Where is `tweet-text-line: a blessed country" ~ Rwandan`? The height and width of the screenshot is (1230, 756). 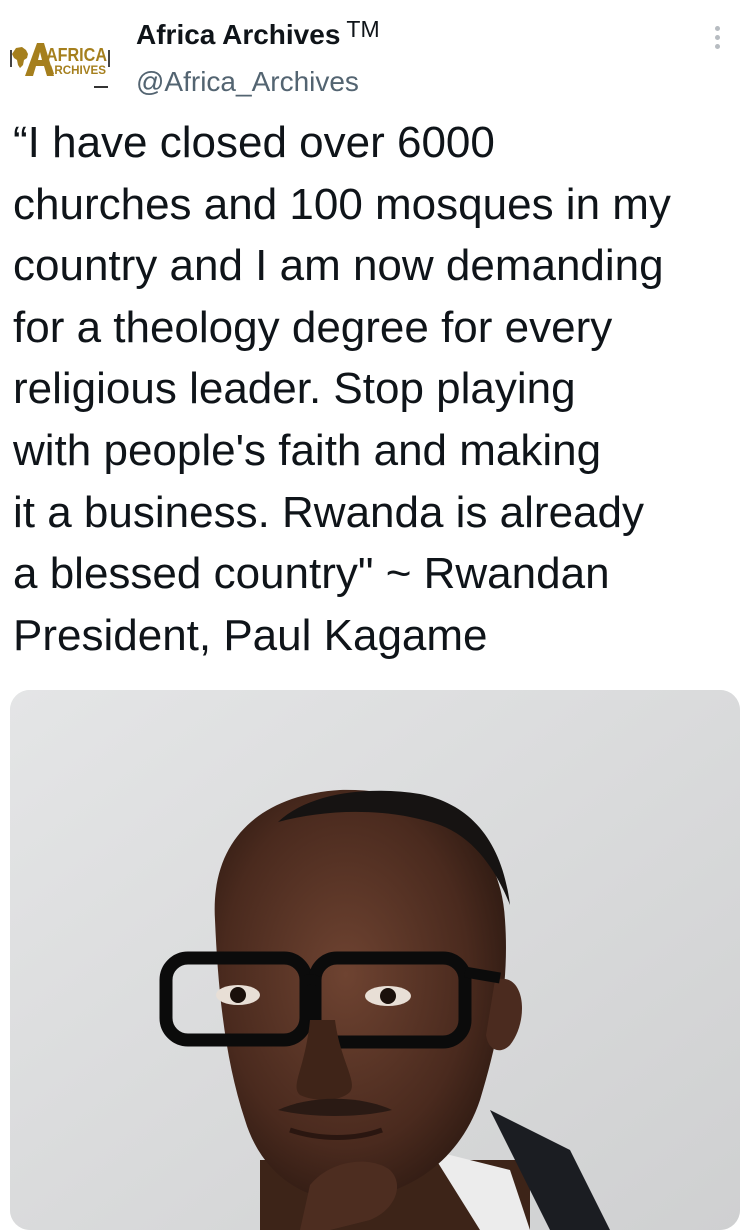
tweet-text-line: a blessed country" ~ Rwandan is located at coordinates (311, 574).